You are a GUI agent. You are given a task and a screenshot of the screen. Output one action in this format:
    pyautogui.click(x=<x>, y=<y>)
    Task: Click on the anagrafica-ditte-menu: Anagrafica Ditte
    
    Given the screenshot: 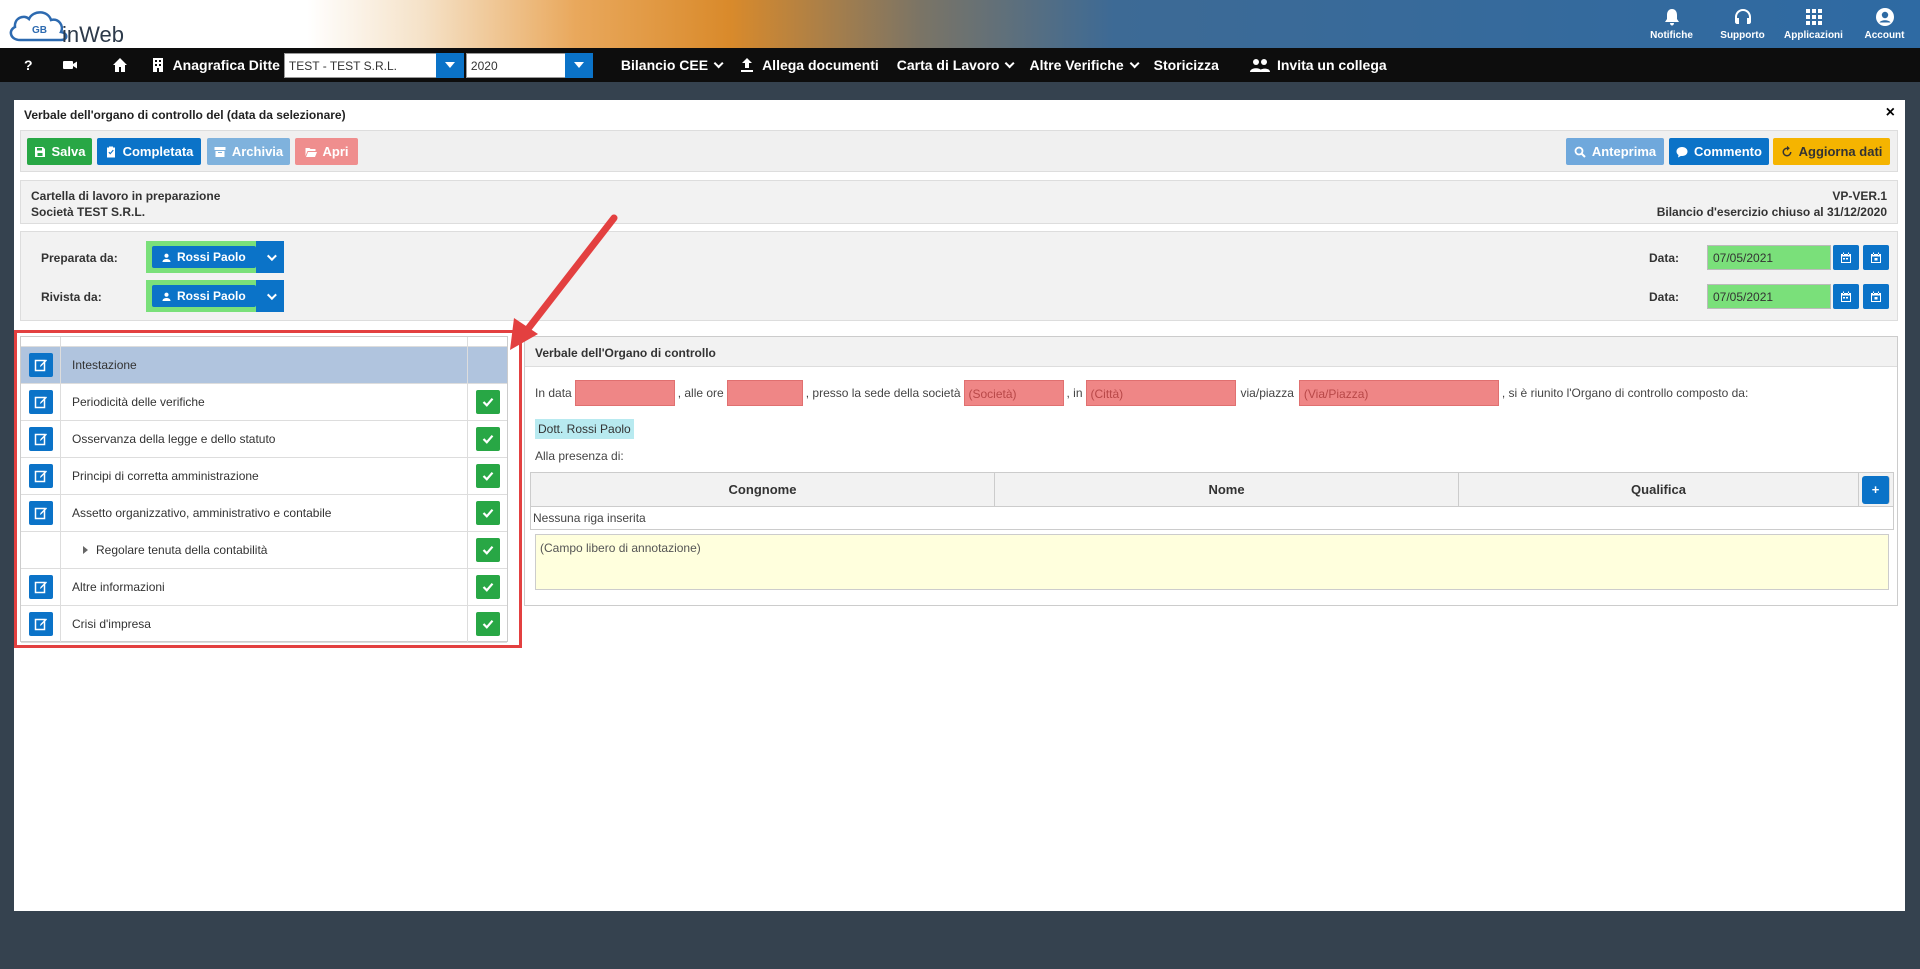 What is the action you would take?
    pyautogui.click(x=214, y=65)
    